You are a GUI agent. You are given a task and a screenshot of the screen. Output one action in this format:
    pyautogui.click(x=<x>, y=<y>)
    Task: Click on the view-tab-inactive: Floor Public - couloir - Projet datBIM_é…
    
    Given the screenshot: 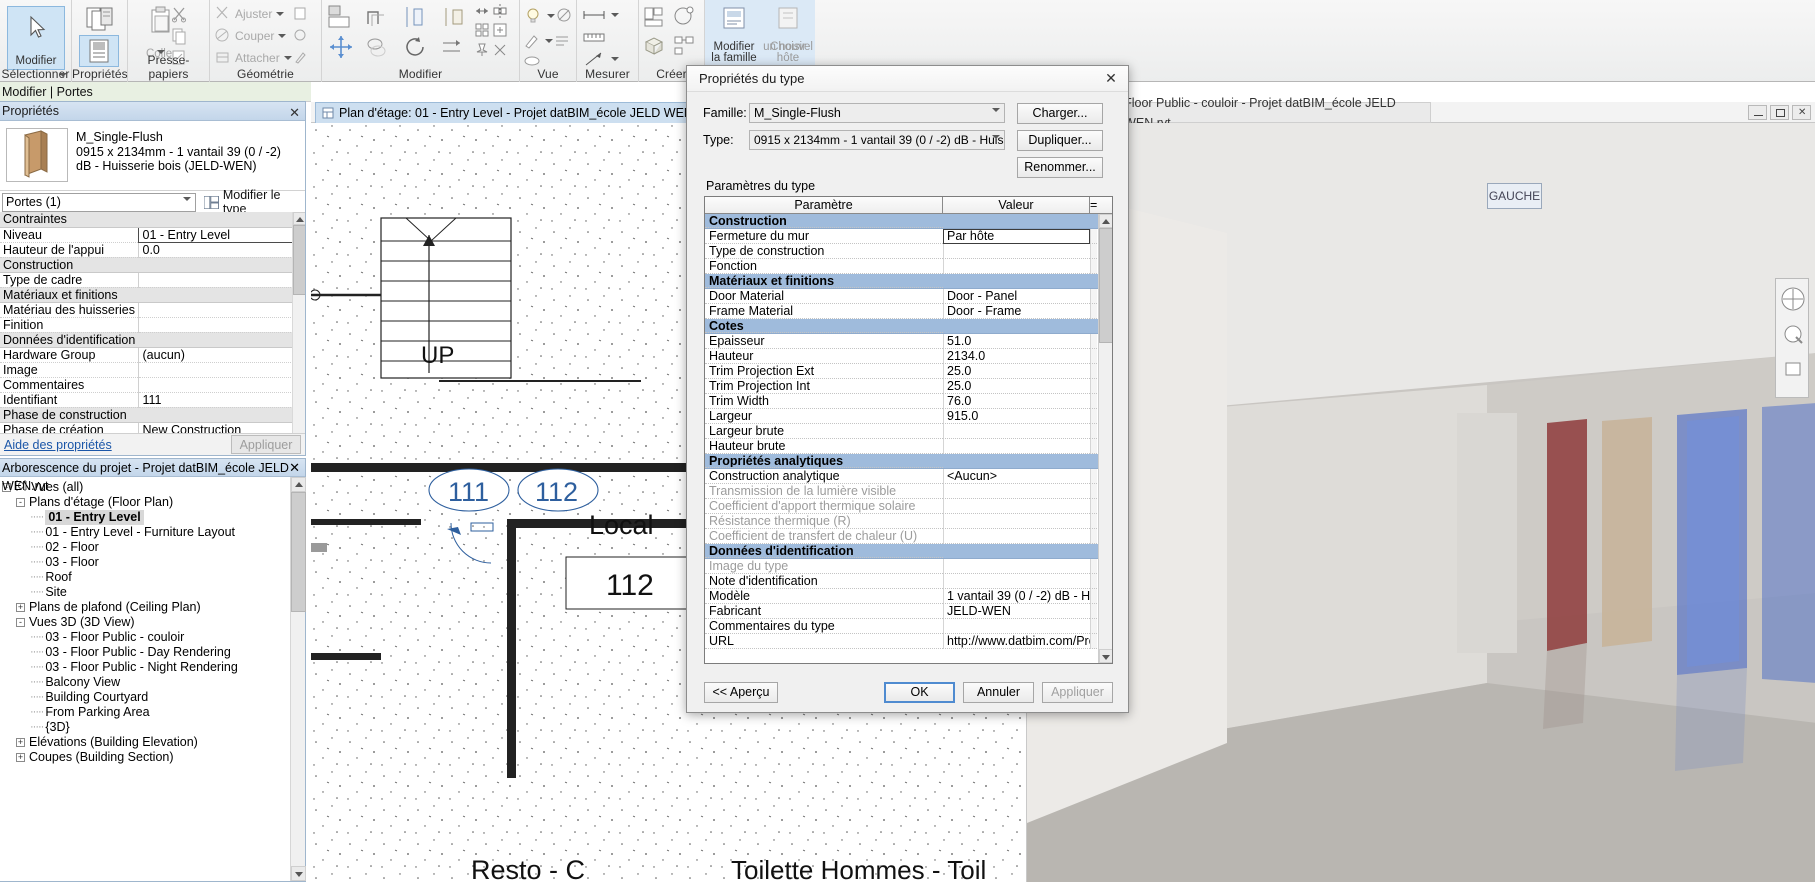 What is the action you would take?
    pyautogui.click(x=1266, y=113)
    